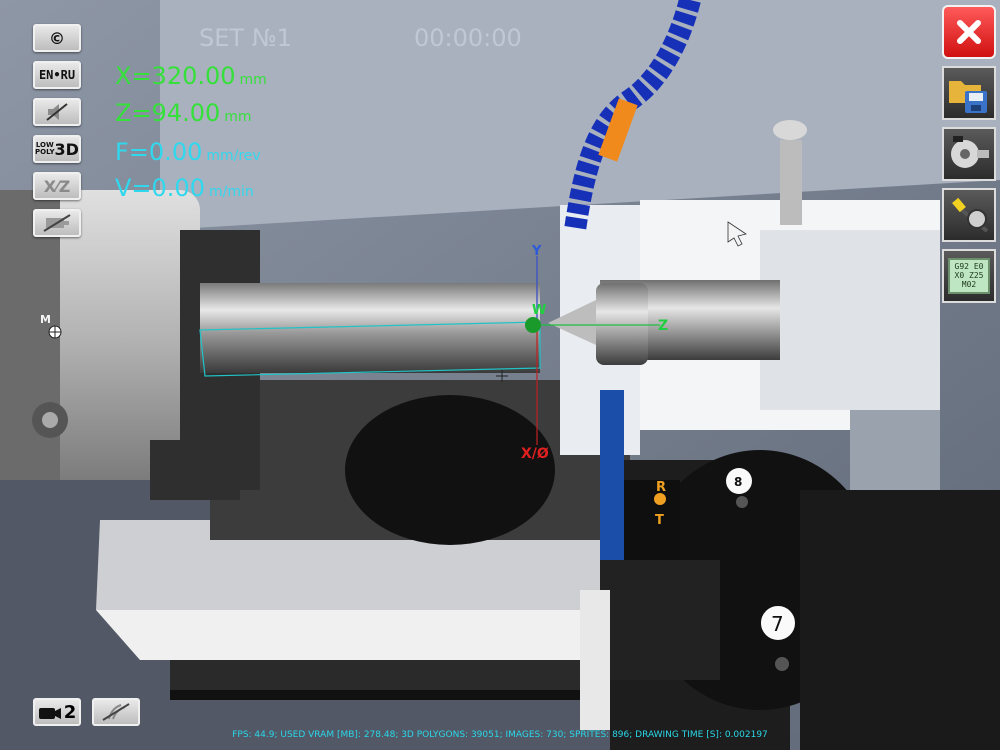 This screenshot has height=750, width=1000. I want to click on copyright-icon: ©, so click(57, 38).